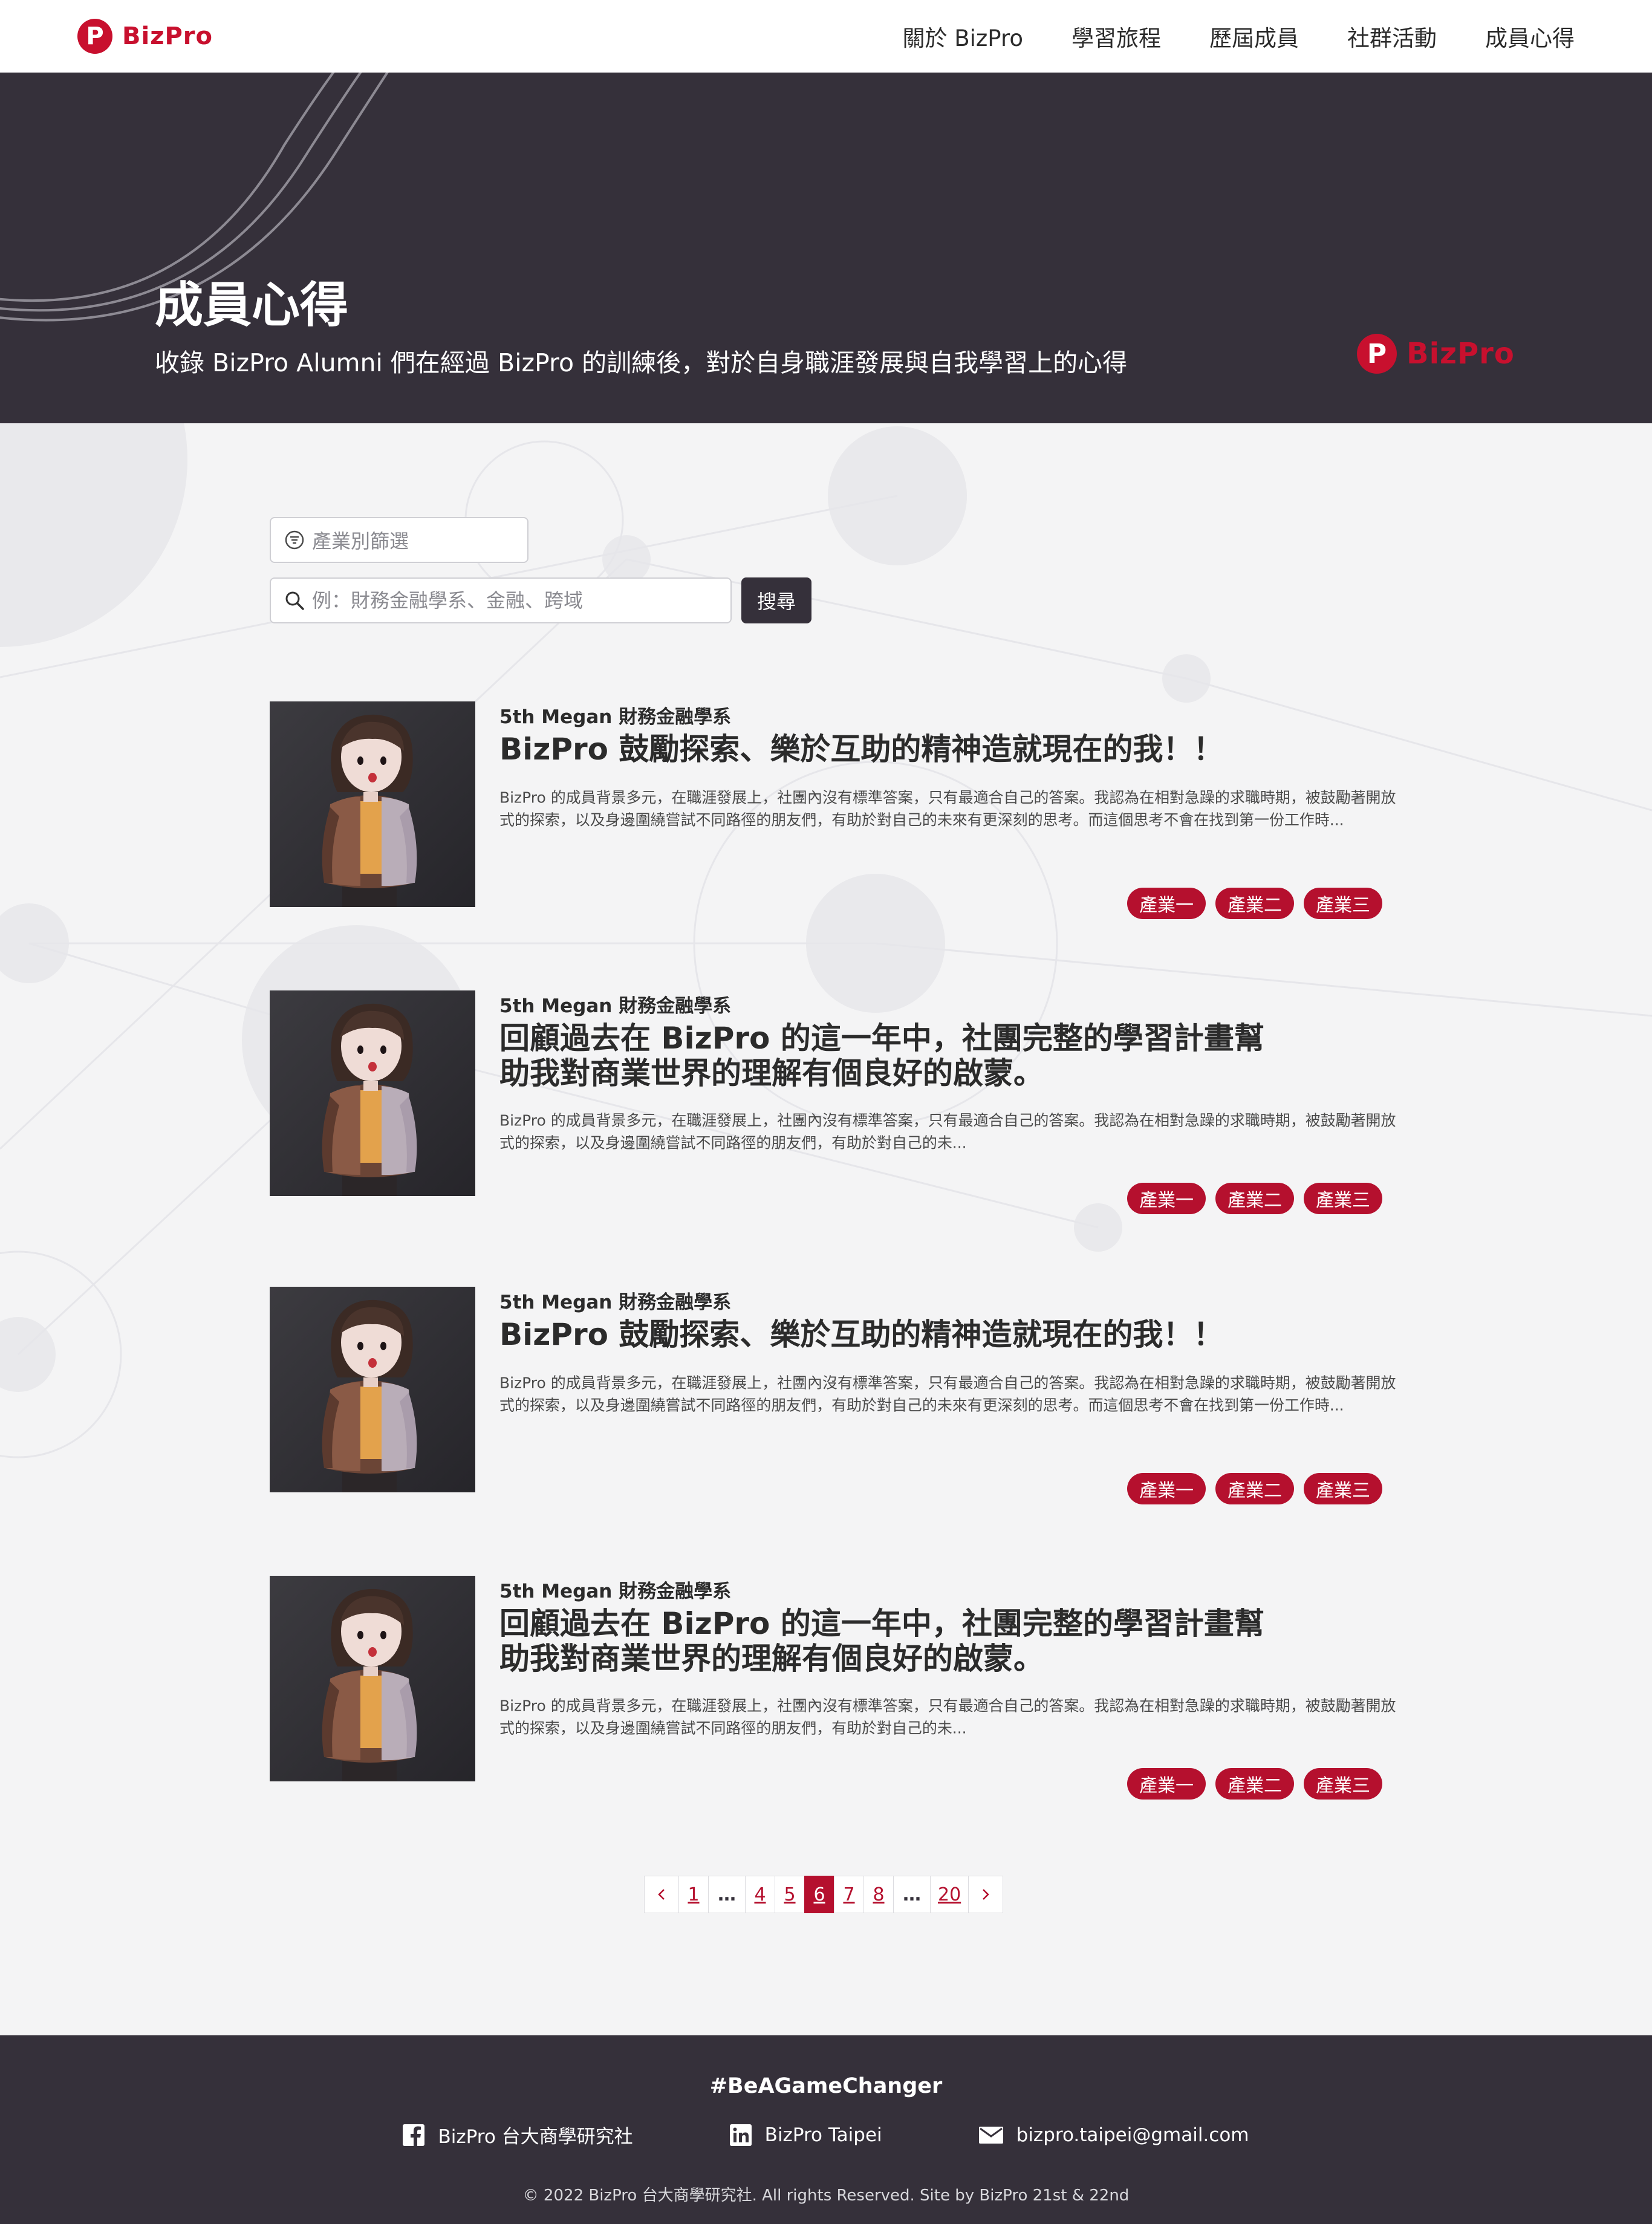 The width and height of the screenshot is (1652, 2224). I want to click on pagination-page: 1, so click(693, 1894).